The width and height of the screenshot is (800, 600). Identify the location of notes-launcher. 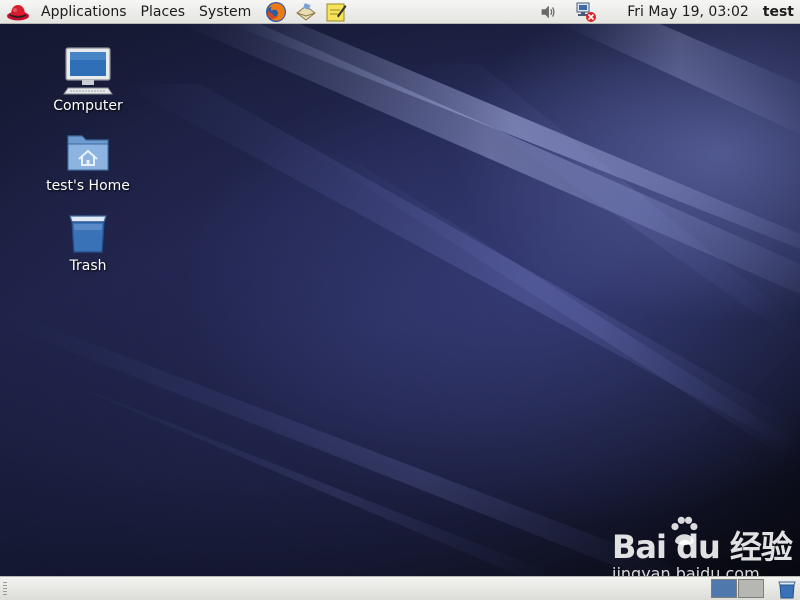
(336, 12).